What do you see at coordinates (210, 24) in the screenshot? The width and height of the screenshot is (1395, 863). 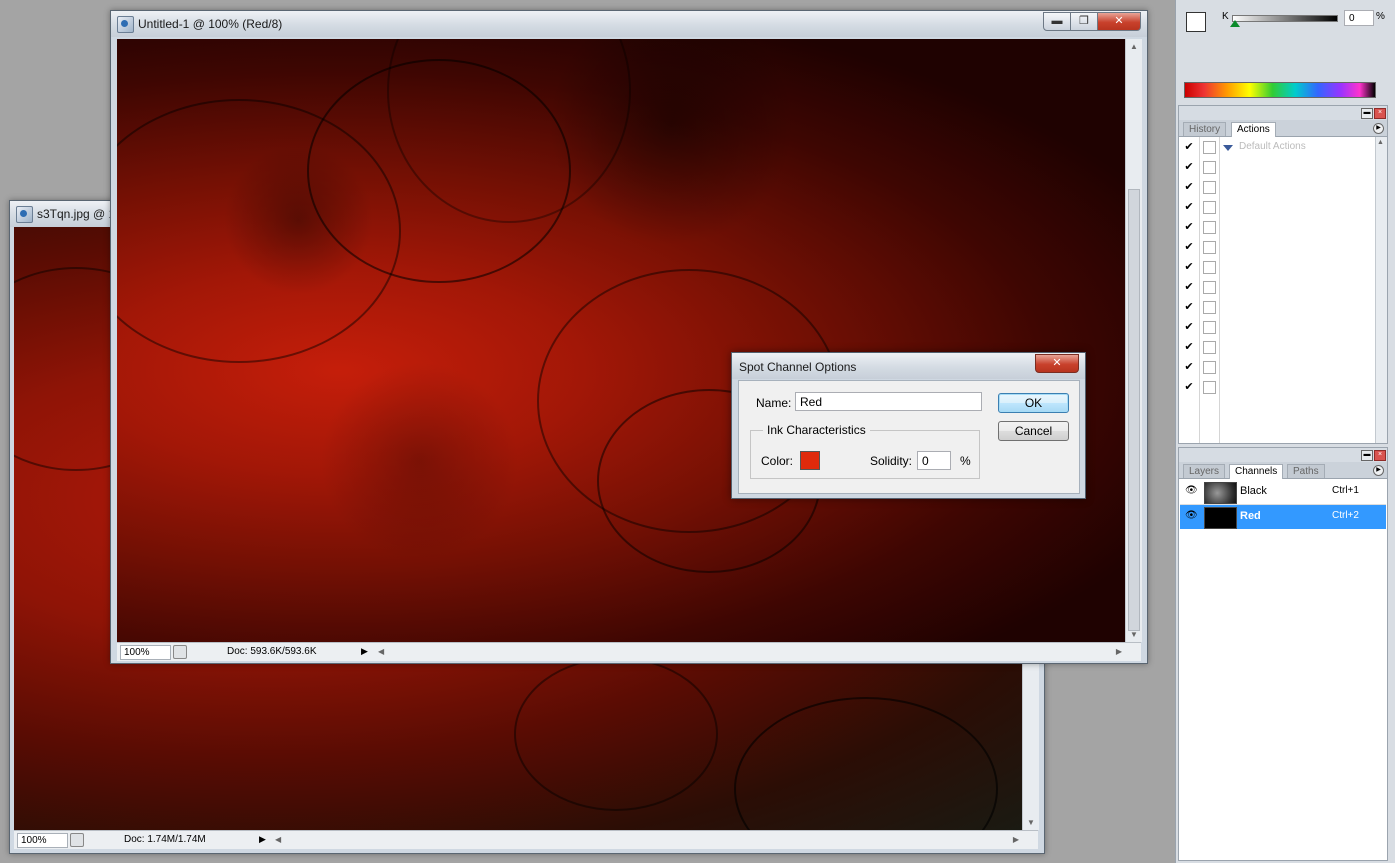 I see `front-window-title: Untitled-1 @ 100% (Red/8)` at bounding box center [210, 24].